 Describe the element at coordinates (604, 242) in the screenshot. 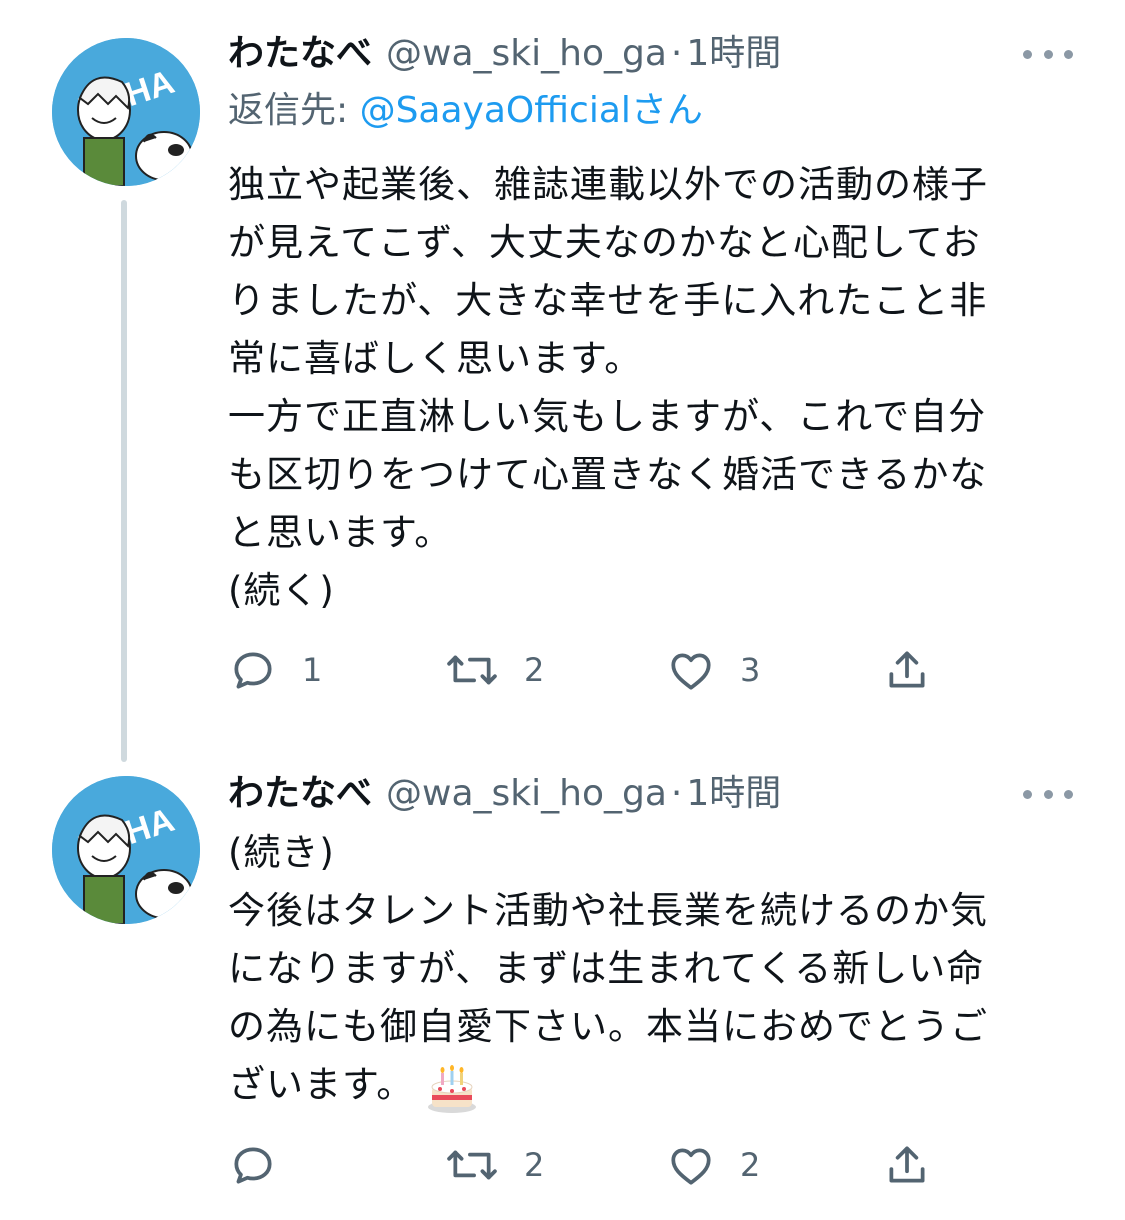

I see `tweet-text-line: が見えてこず、大丈夫なのかなと心配してお` at that location.